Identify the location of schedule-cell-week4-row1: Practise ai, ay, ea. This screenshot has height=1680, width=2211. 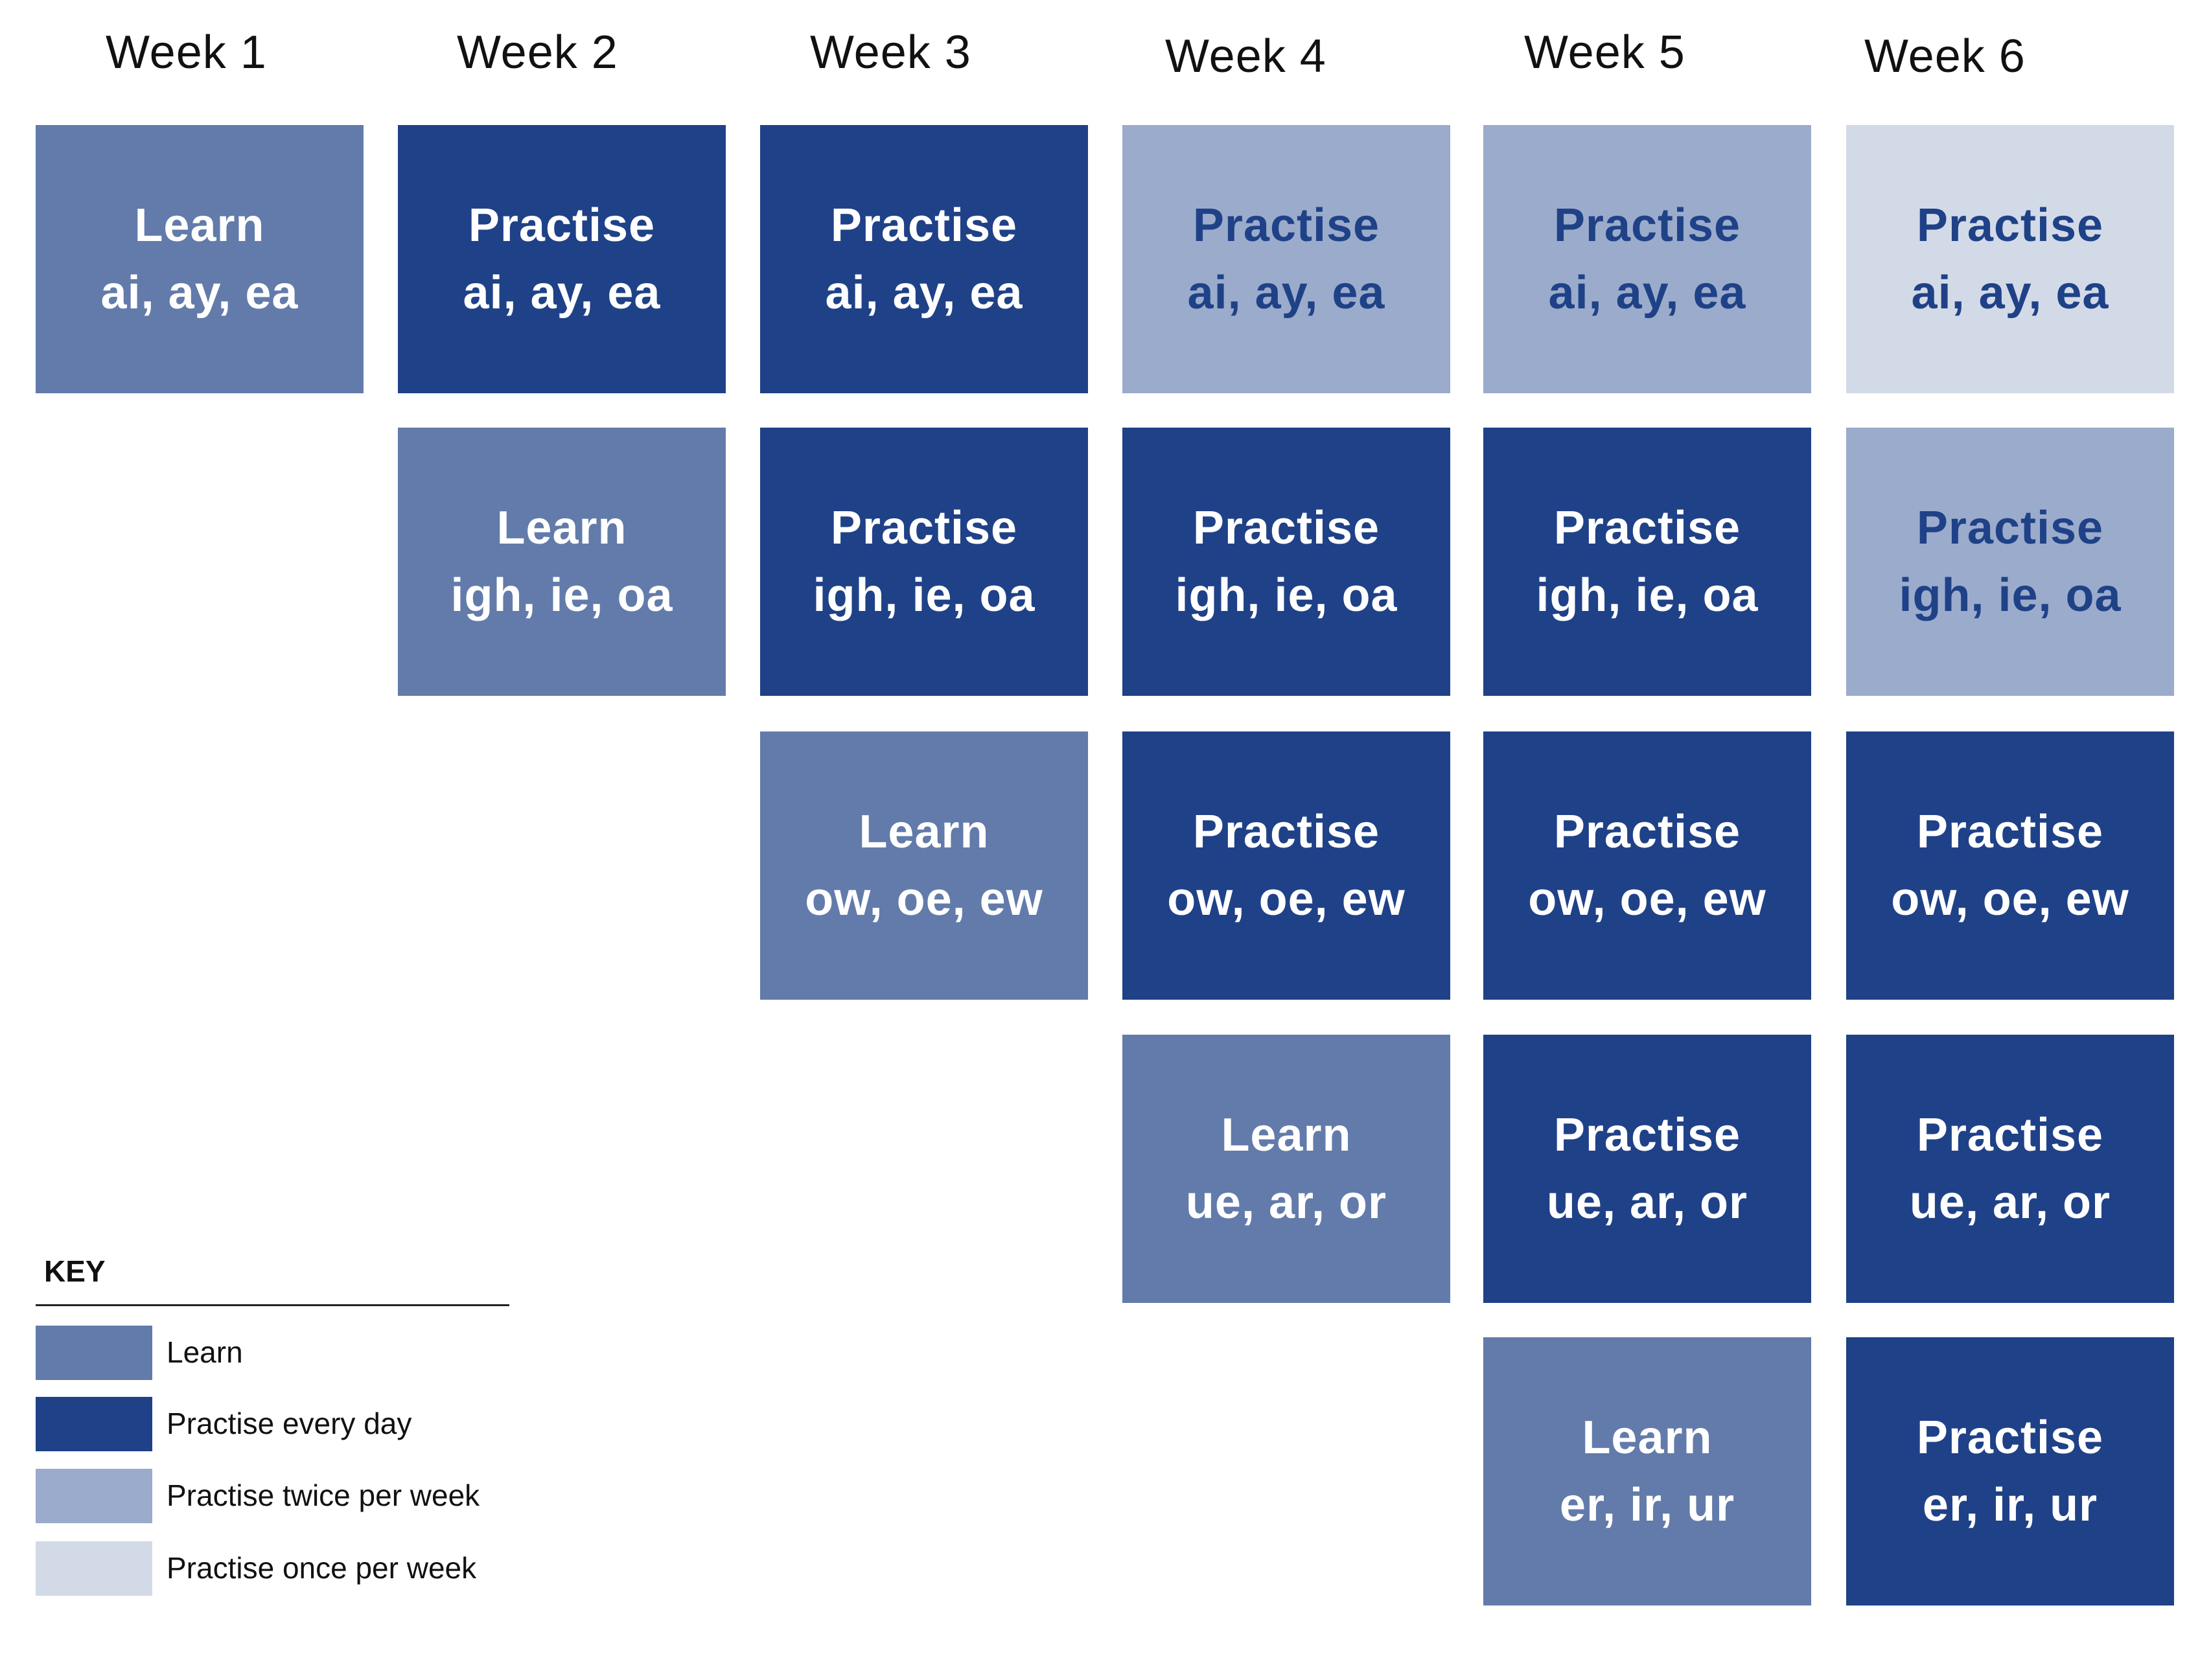
(1286, 259).